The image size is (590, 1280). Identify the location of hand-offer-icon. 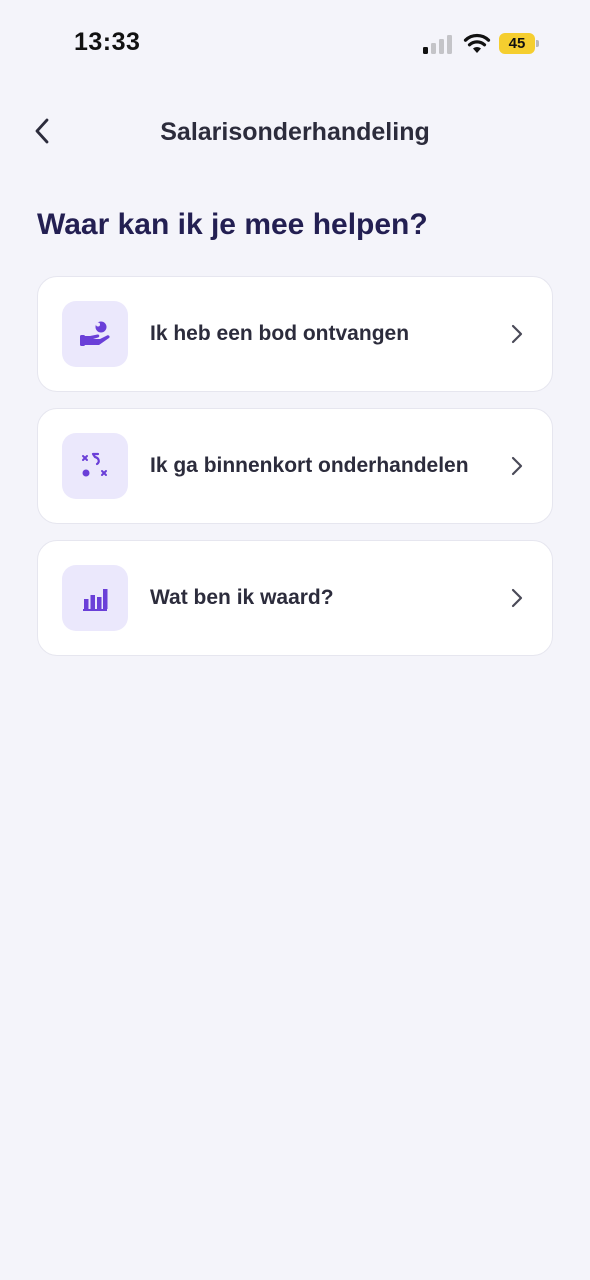
(95, 333).